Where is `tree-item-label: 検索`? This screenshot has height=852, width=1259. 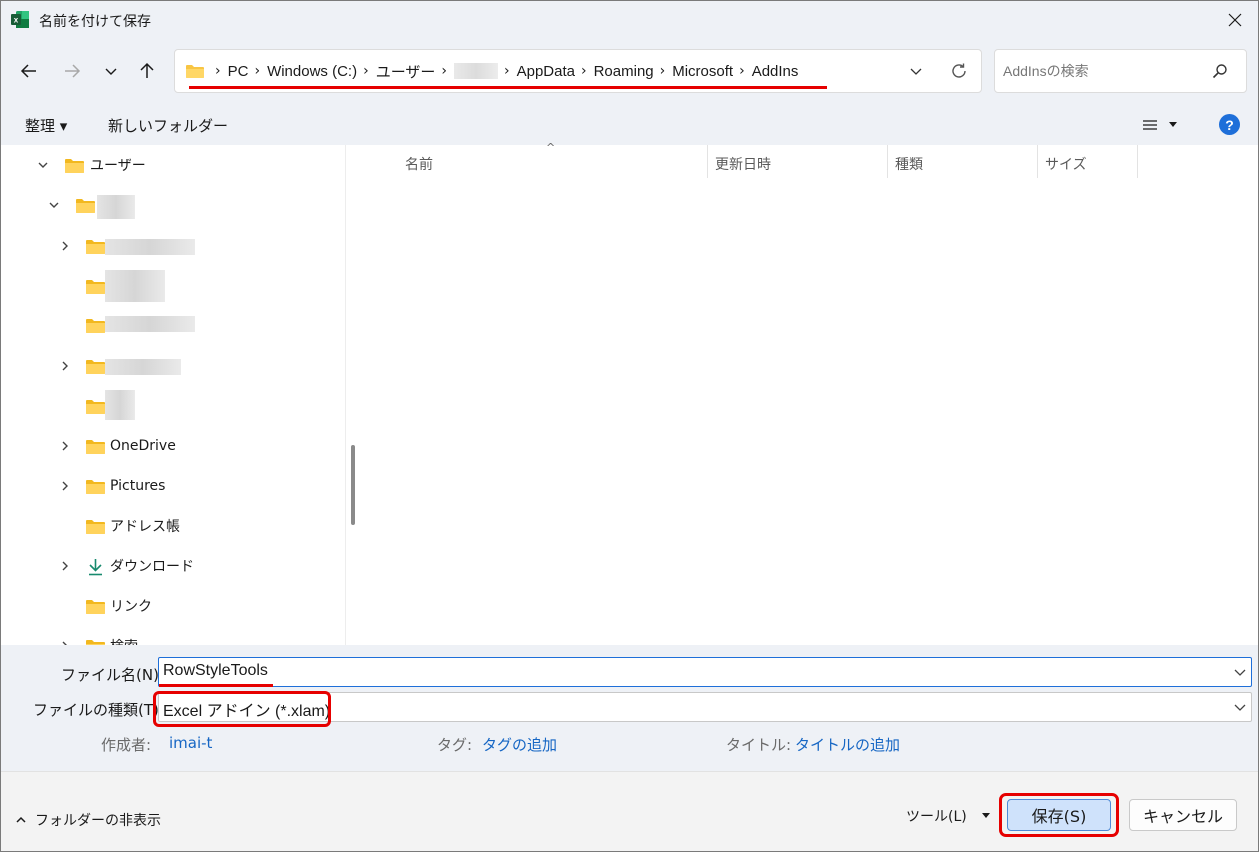 tree-item-label: 検索 is located at coordinates (124, 640).